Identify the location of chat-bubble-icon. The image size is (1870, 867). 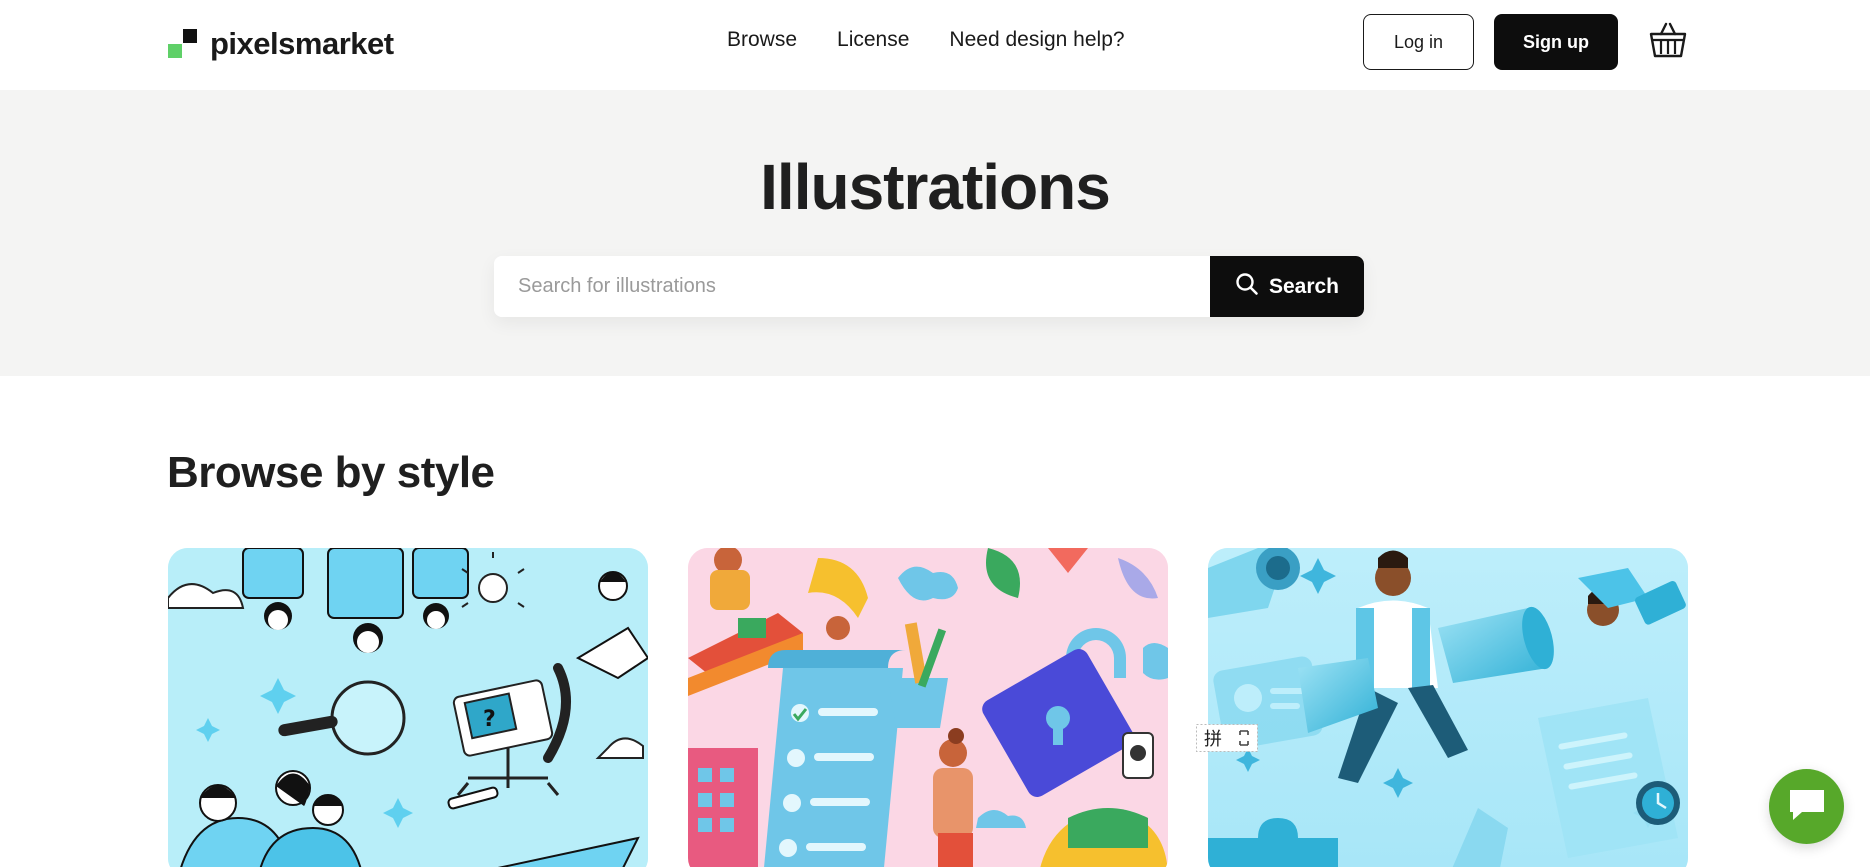
(1807, 806).